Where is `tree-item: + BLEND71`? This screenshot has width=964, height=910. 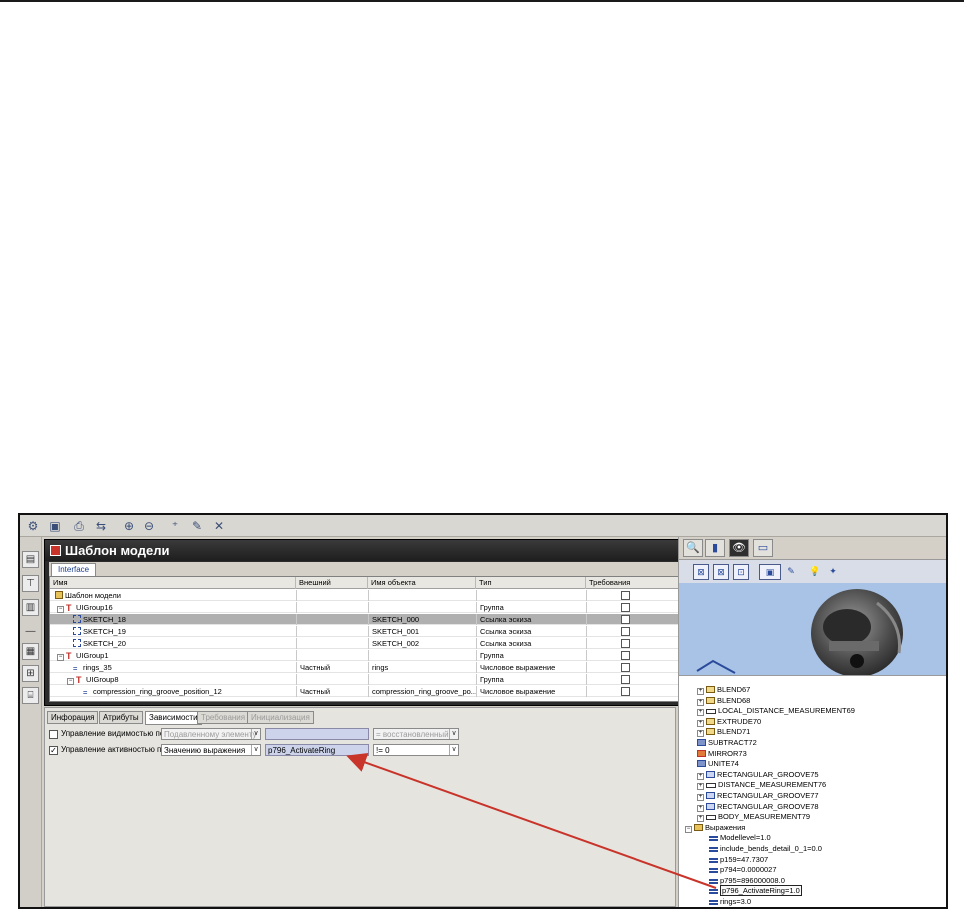
tree-item: + BLEND71 is located at coordinates (723, 732).